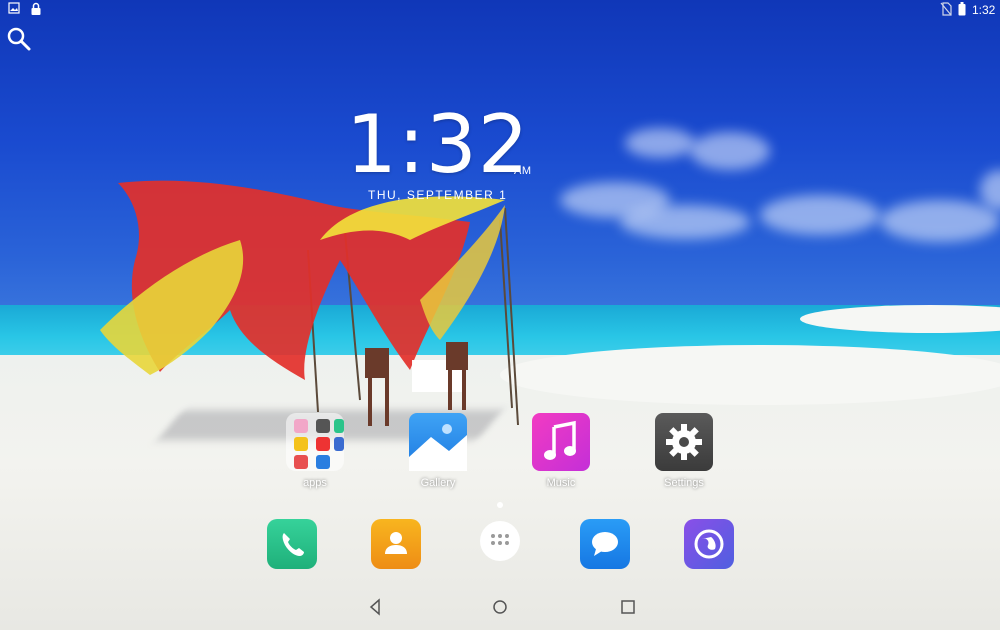 Image resolution: width=1000 pixels, height=630 pixels. I want to click on battery-icon, so click(962, 11).